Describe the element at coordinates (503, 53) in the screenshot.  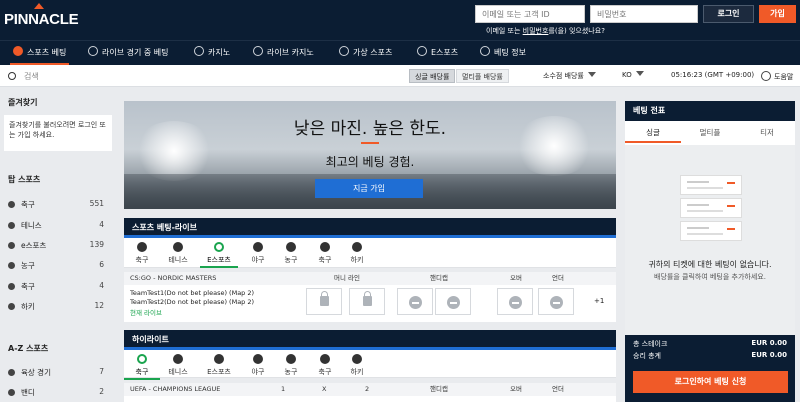
I see `nav-betting-info: 베팅 정보` at that location.